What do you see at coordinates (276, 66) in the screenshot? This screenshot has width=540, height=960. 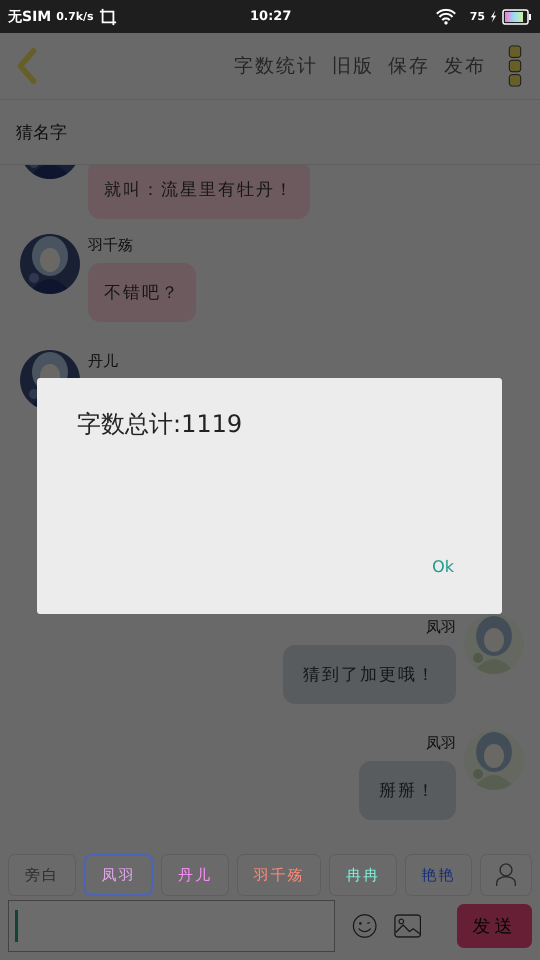 I see `toolbar-button: 字数统计` at bounding box center [276, 66].